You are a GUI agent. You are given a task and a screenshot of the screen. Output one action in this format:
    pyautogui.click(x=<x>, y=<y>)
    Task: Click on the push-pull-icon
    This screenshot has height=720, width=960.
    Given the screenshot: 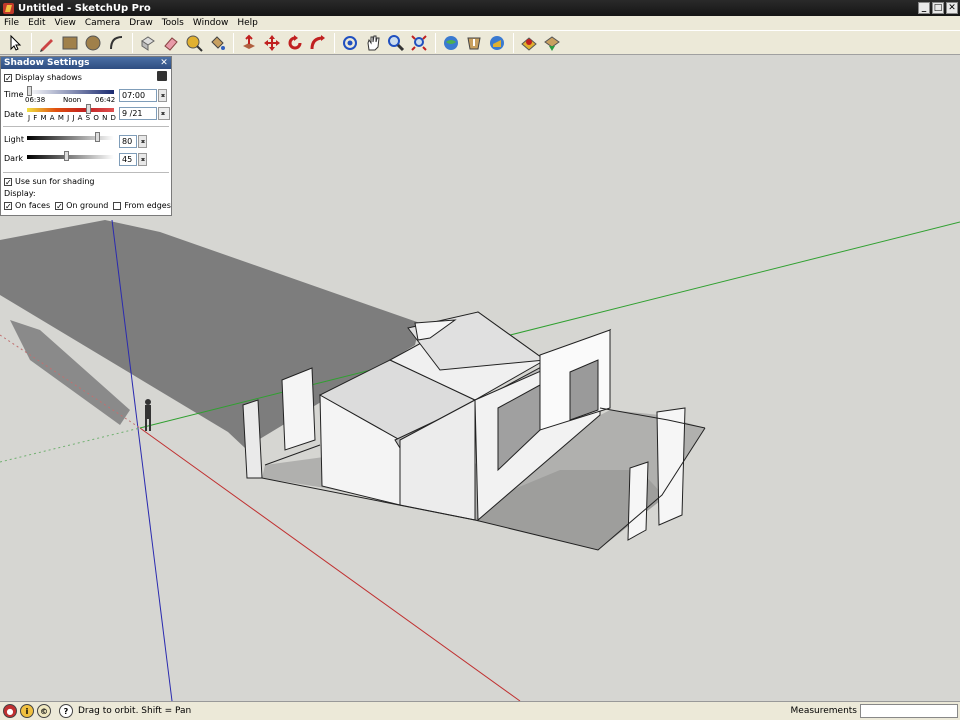 What is the action you would take?
    pyautogui.click(x=249, y=43)
    